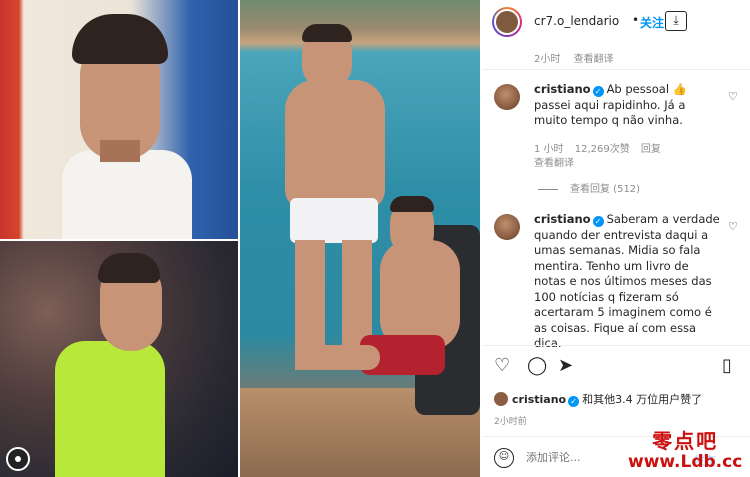  What do you see at coordinates (539, 399) in the screenshot?
I see `liker-username: cristiano` at bounding box center [539, 399].